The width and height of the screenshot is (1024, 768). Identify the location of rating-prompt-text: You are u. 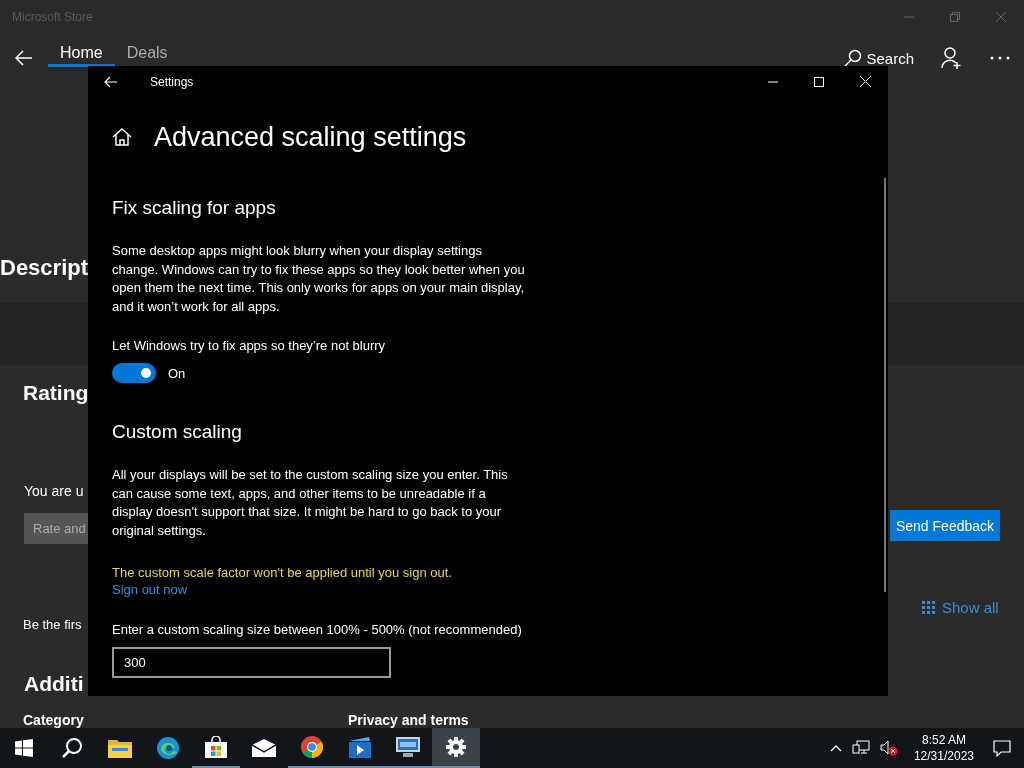
(54, 491).